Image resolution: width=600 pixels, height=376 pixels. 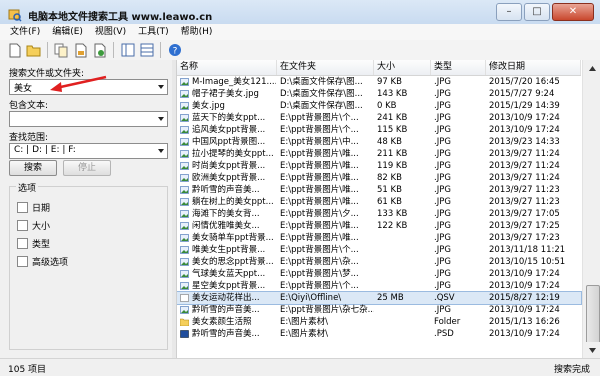 I want to click on cell-folder: E:\图片素材\, so click(x=304, y=322).